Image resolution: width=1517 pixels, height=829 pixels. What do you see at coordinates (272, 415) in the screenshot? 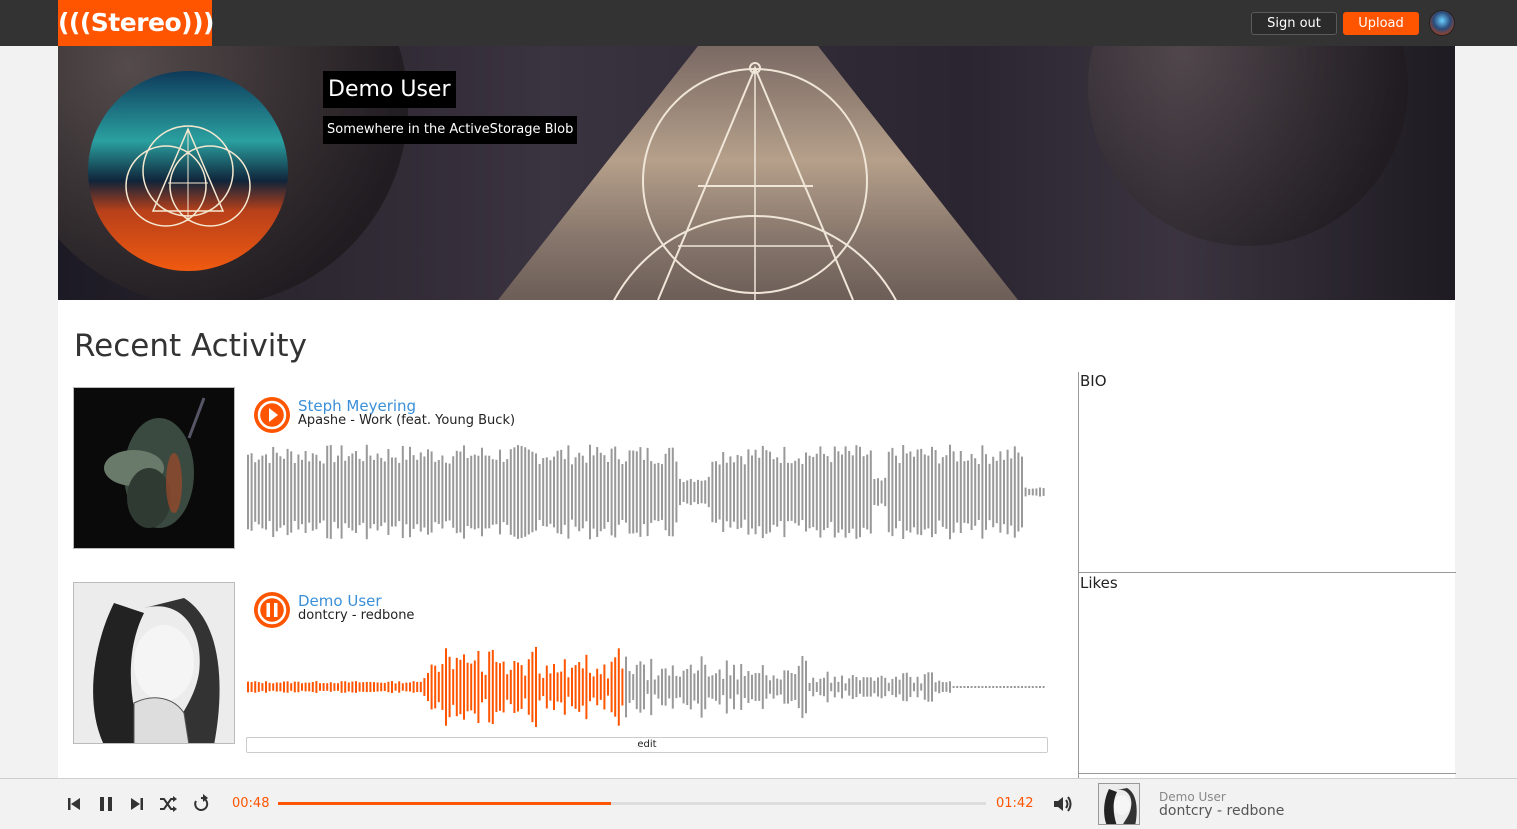
I see `play-button` at bounding box center [272, 415].